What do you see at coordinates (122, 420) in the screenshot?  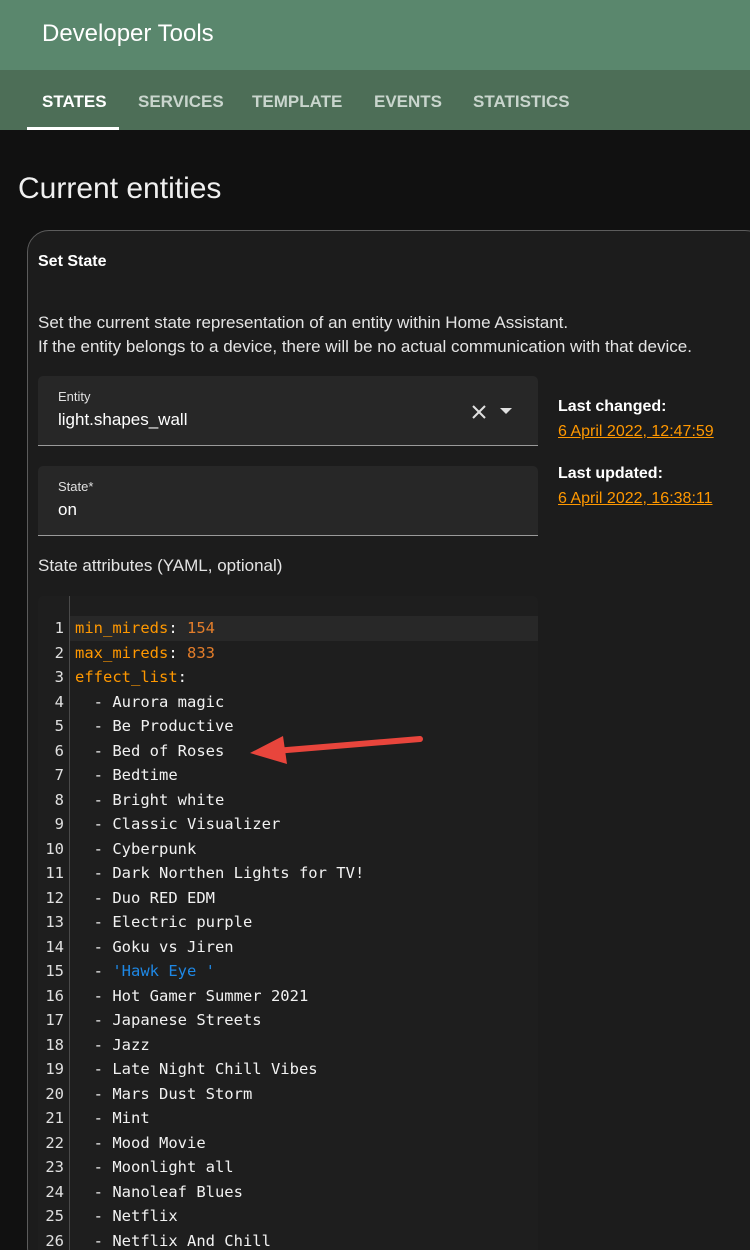 I see `entity-value: light.shapes_wall` at bounding box center [122, 420].